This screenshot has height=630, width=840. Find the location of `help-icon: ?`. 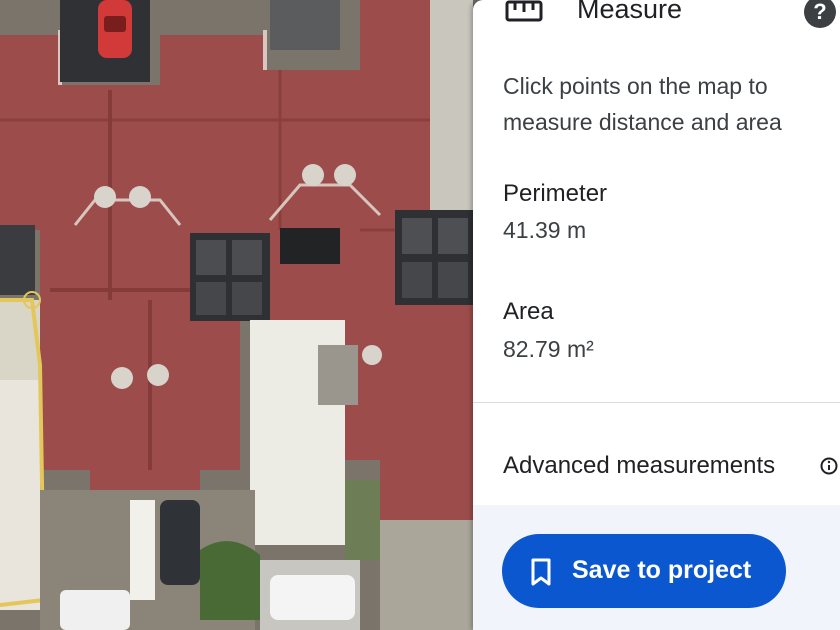

help-icon: ? is located at coordinates (820, 14).